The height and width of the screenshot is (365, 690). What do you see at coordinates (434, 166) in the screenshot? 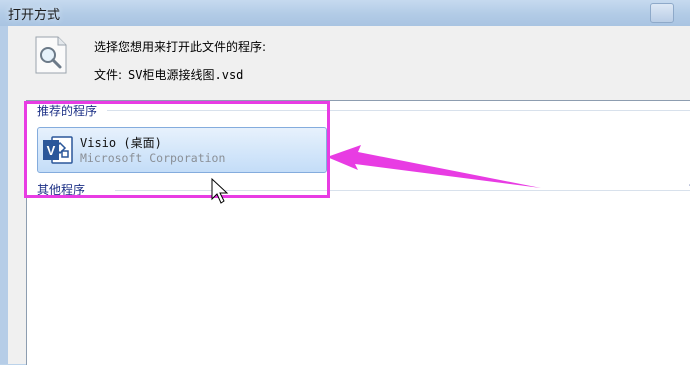
I see `annotation-arrow` at bounding box center [434, 166].